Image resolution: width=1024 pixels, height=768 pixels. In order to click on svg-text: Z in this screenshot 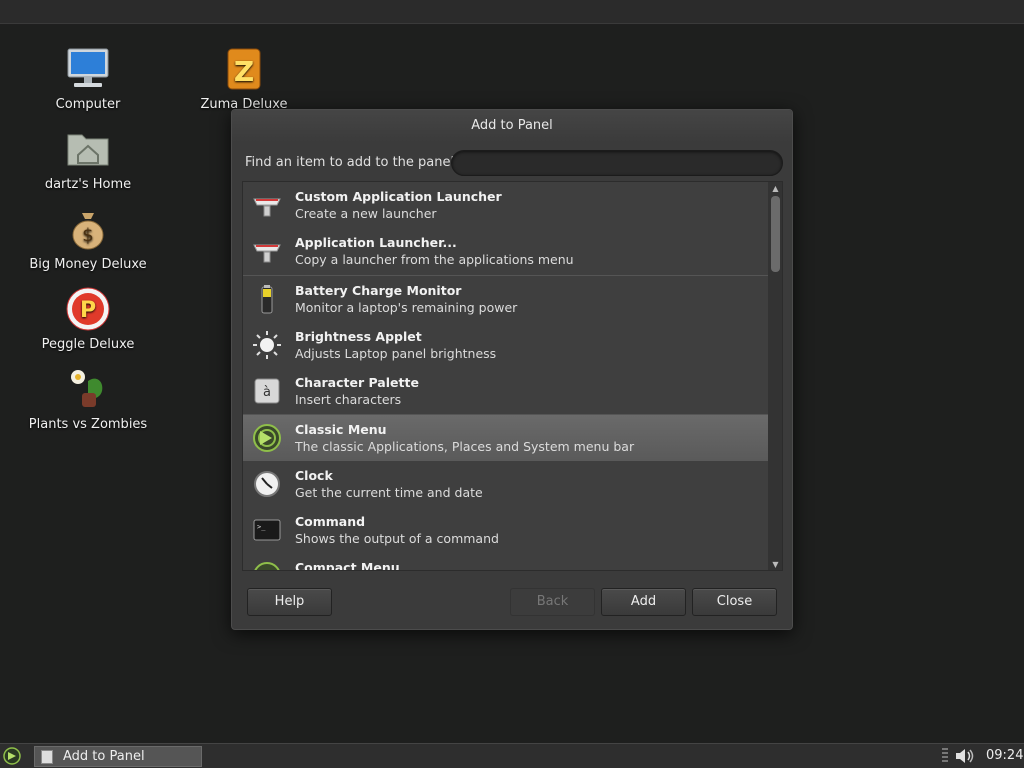, I will do `click(244, 71)`.